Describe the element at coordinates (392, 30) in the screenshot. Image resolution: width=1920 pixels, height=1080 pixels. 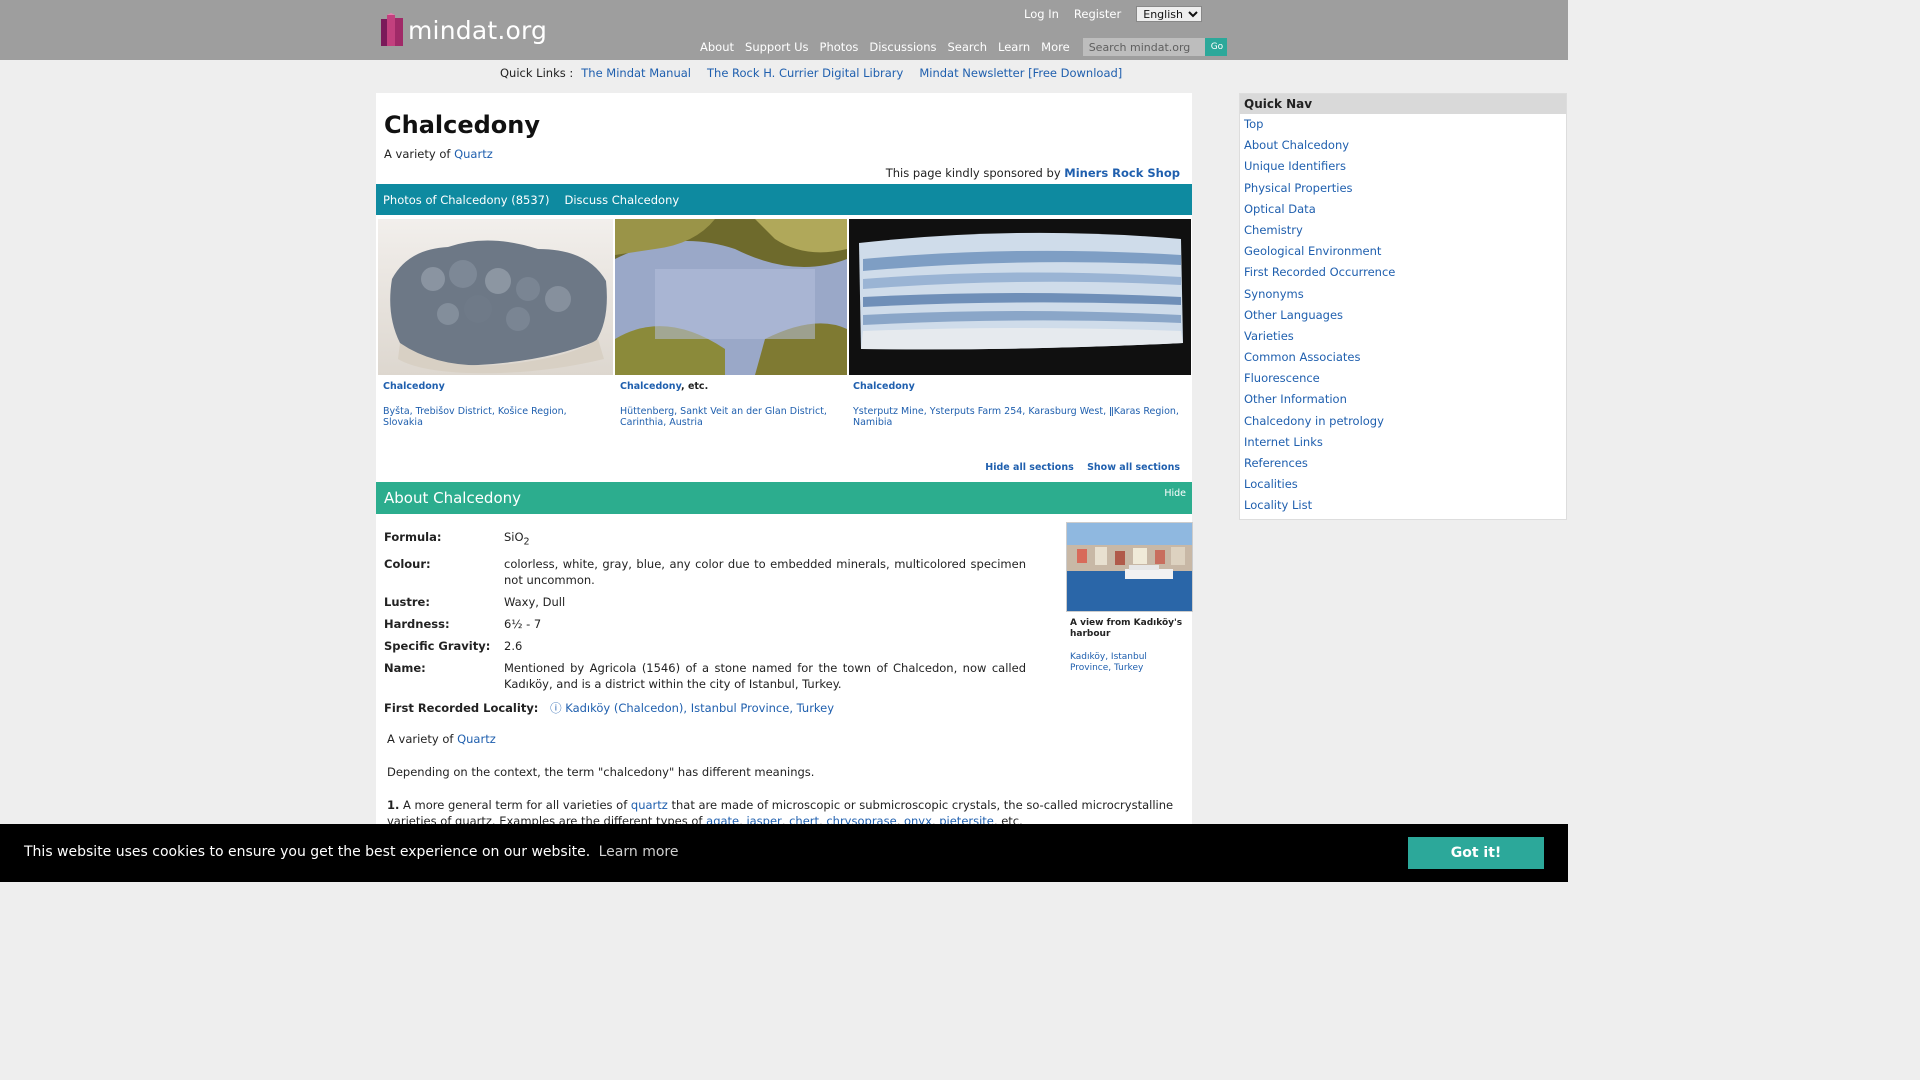
I see `logo-crystal-icon` at that location.